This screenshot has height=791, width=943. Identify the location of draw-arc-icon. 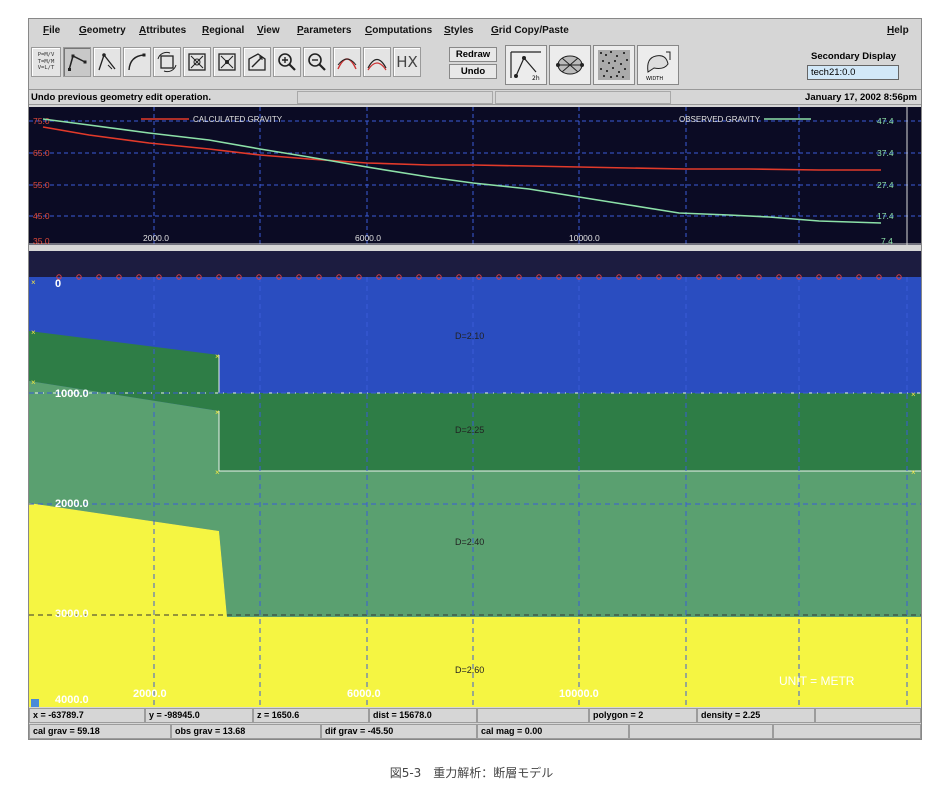
(137, 62).